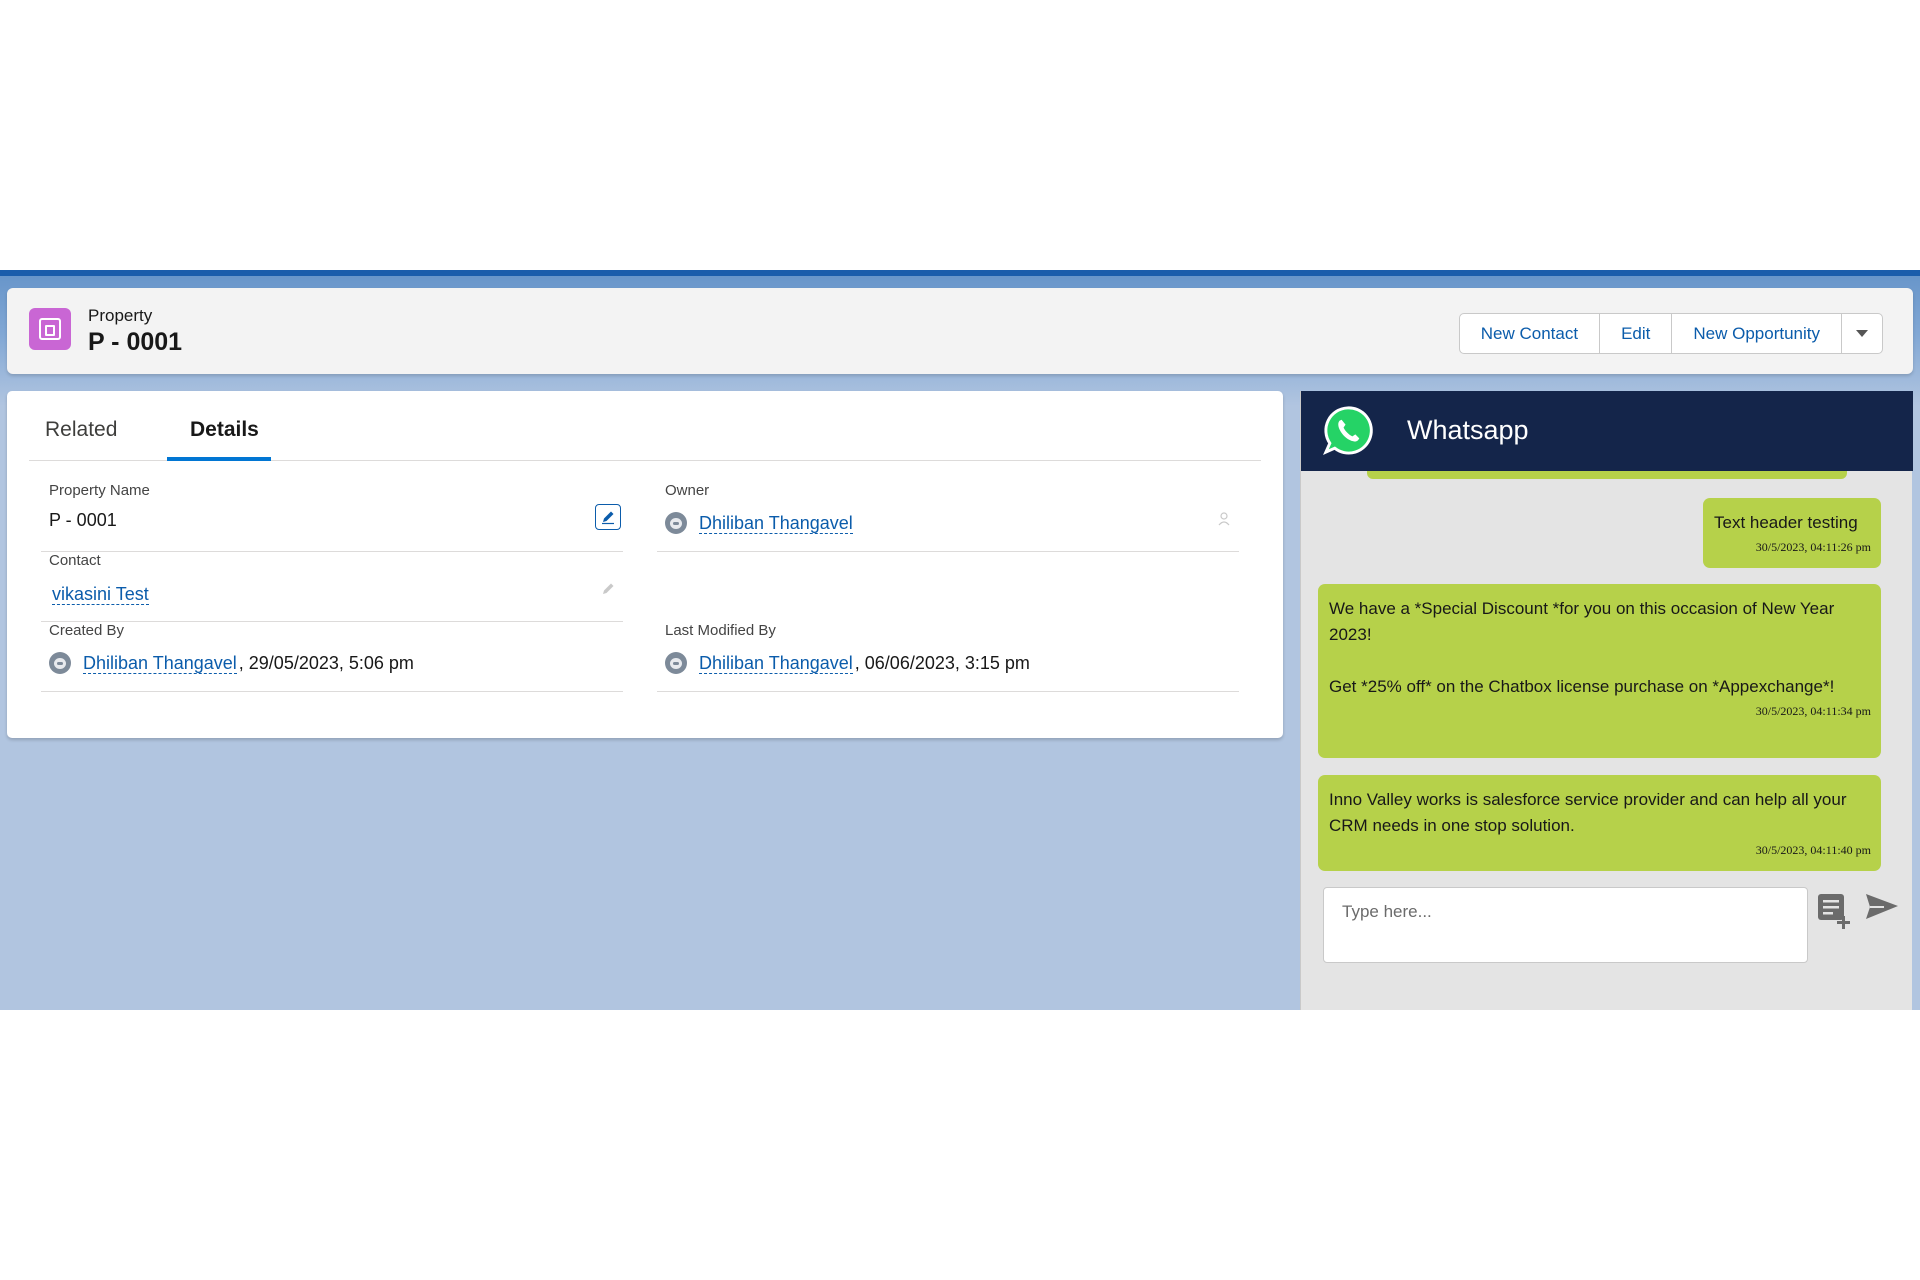 The height and width of the screenshot is (1280, 1920). What do you see at coordinates (100, 594) in the screenshot?
I see `contact-link: vikasini Test` at bounding box center [100, 594].